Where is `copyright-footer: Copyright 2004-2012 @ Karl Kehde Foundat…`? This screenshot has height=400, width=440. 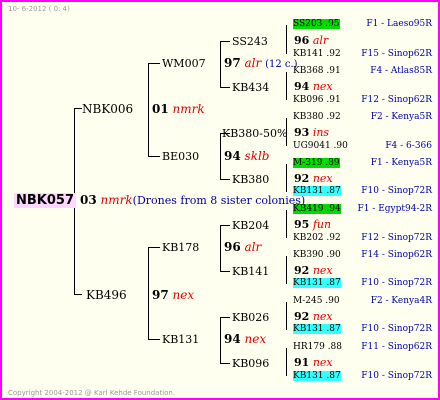 copyright-footer: Copyright 2004-2012 @ Karl Kehde Foundat… is located at coordinates (92, 393).